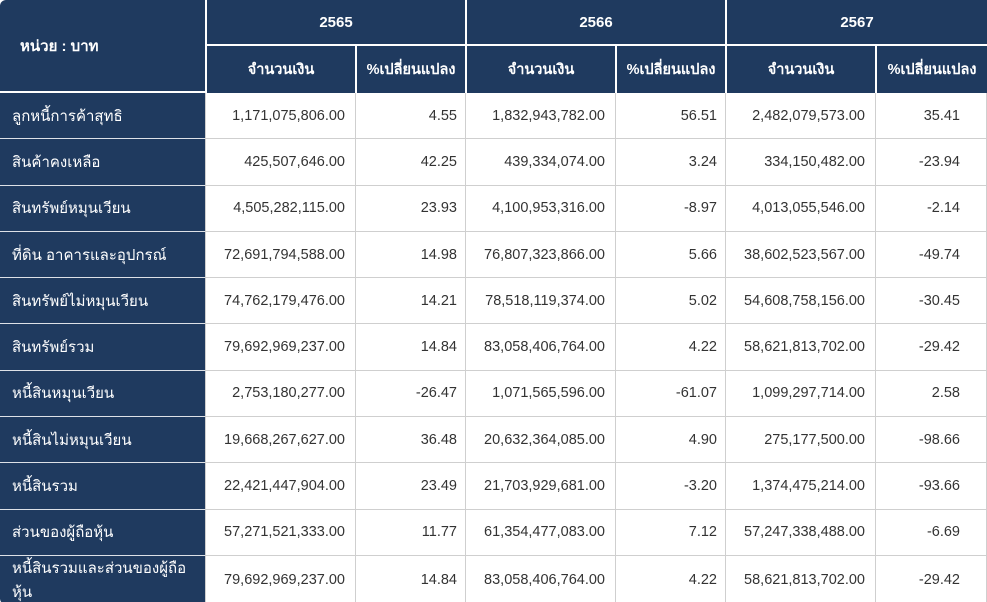  What do you see at coordinates (670, 532) in the screenshot?
I see `change-2566: 7.12` at bounding box center [670, 532].